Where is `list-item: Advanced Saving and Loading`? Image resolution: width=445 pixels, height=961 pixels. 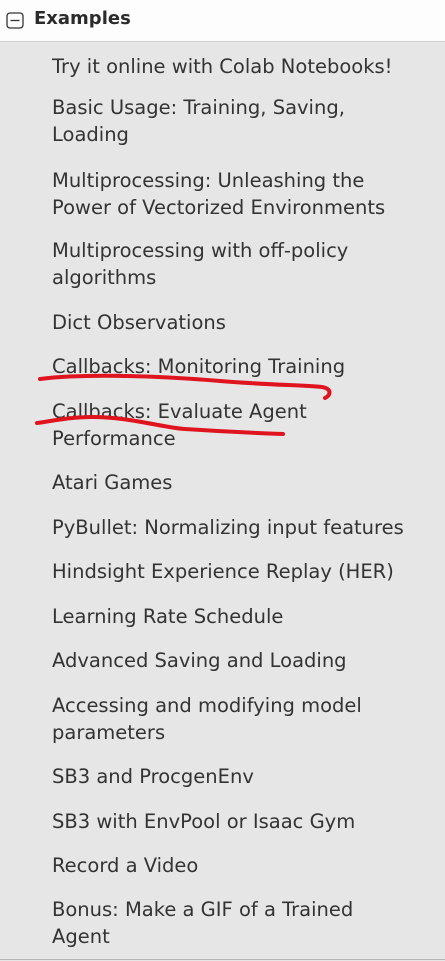
list-item: Advanced Saving and Loading is located at coordinates (242, 660).